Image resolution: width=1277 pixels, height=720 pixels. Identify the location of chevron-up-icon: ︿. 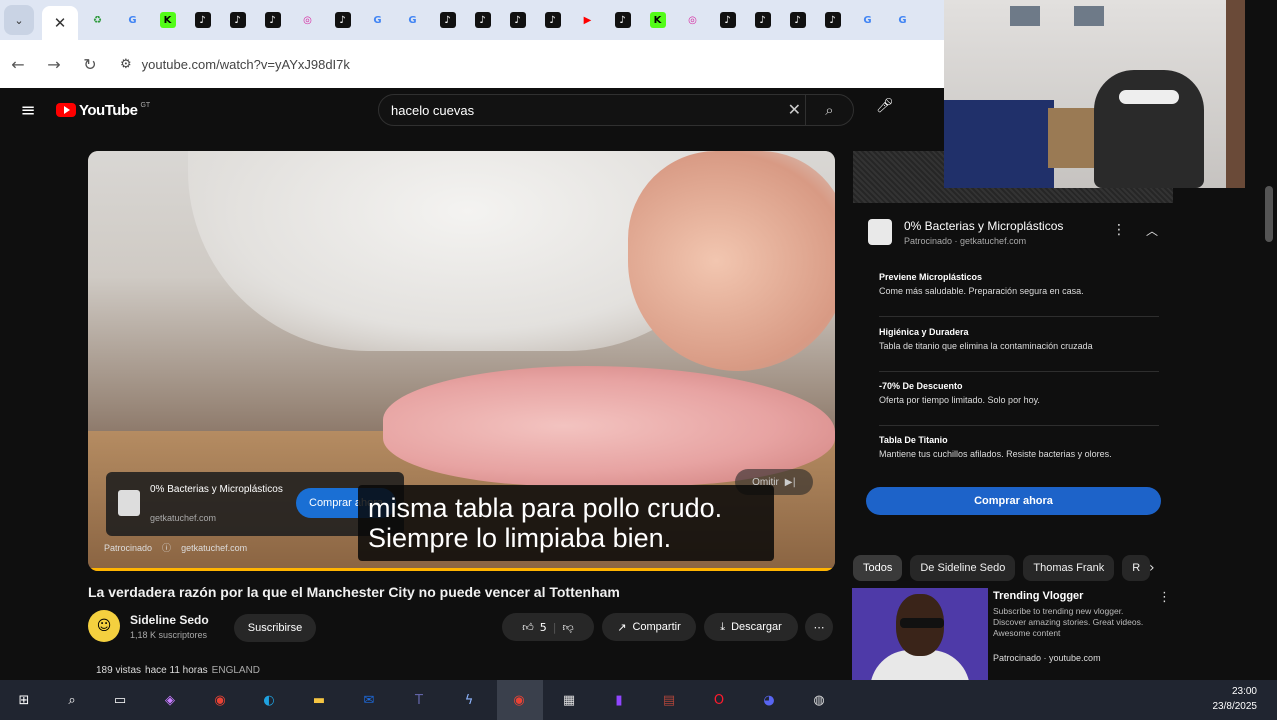
(1152, 230).